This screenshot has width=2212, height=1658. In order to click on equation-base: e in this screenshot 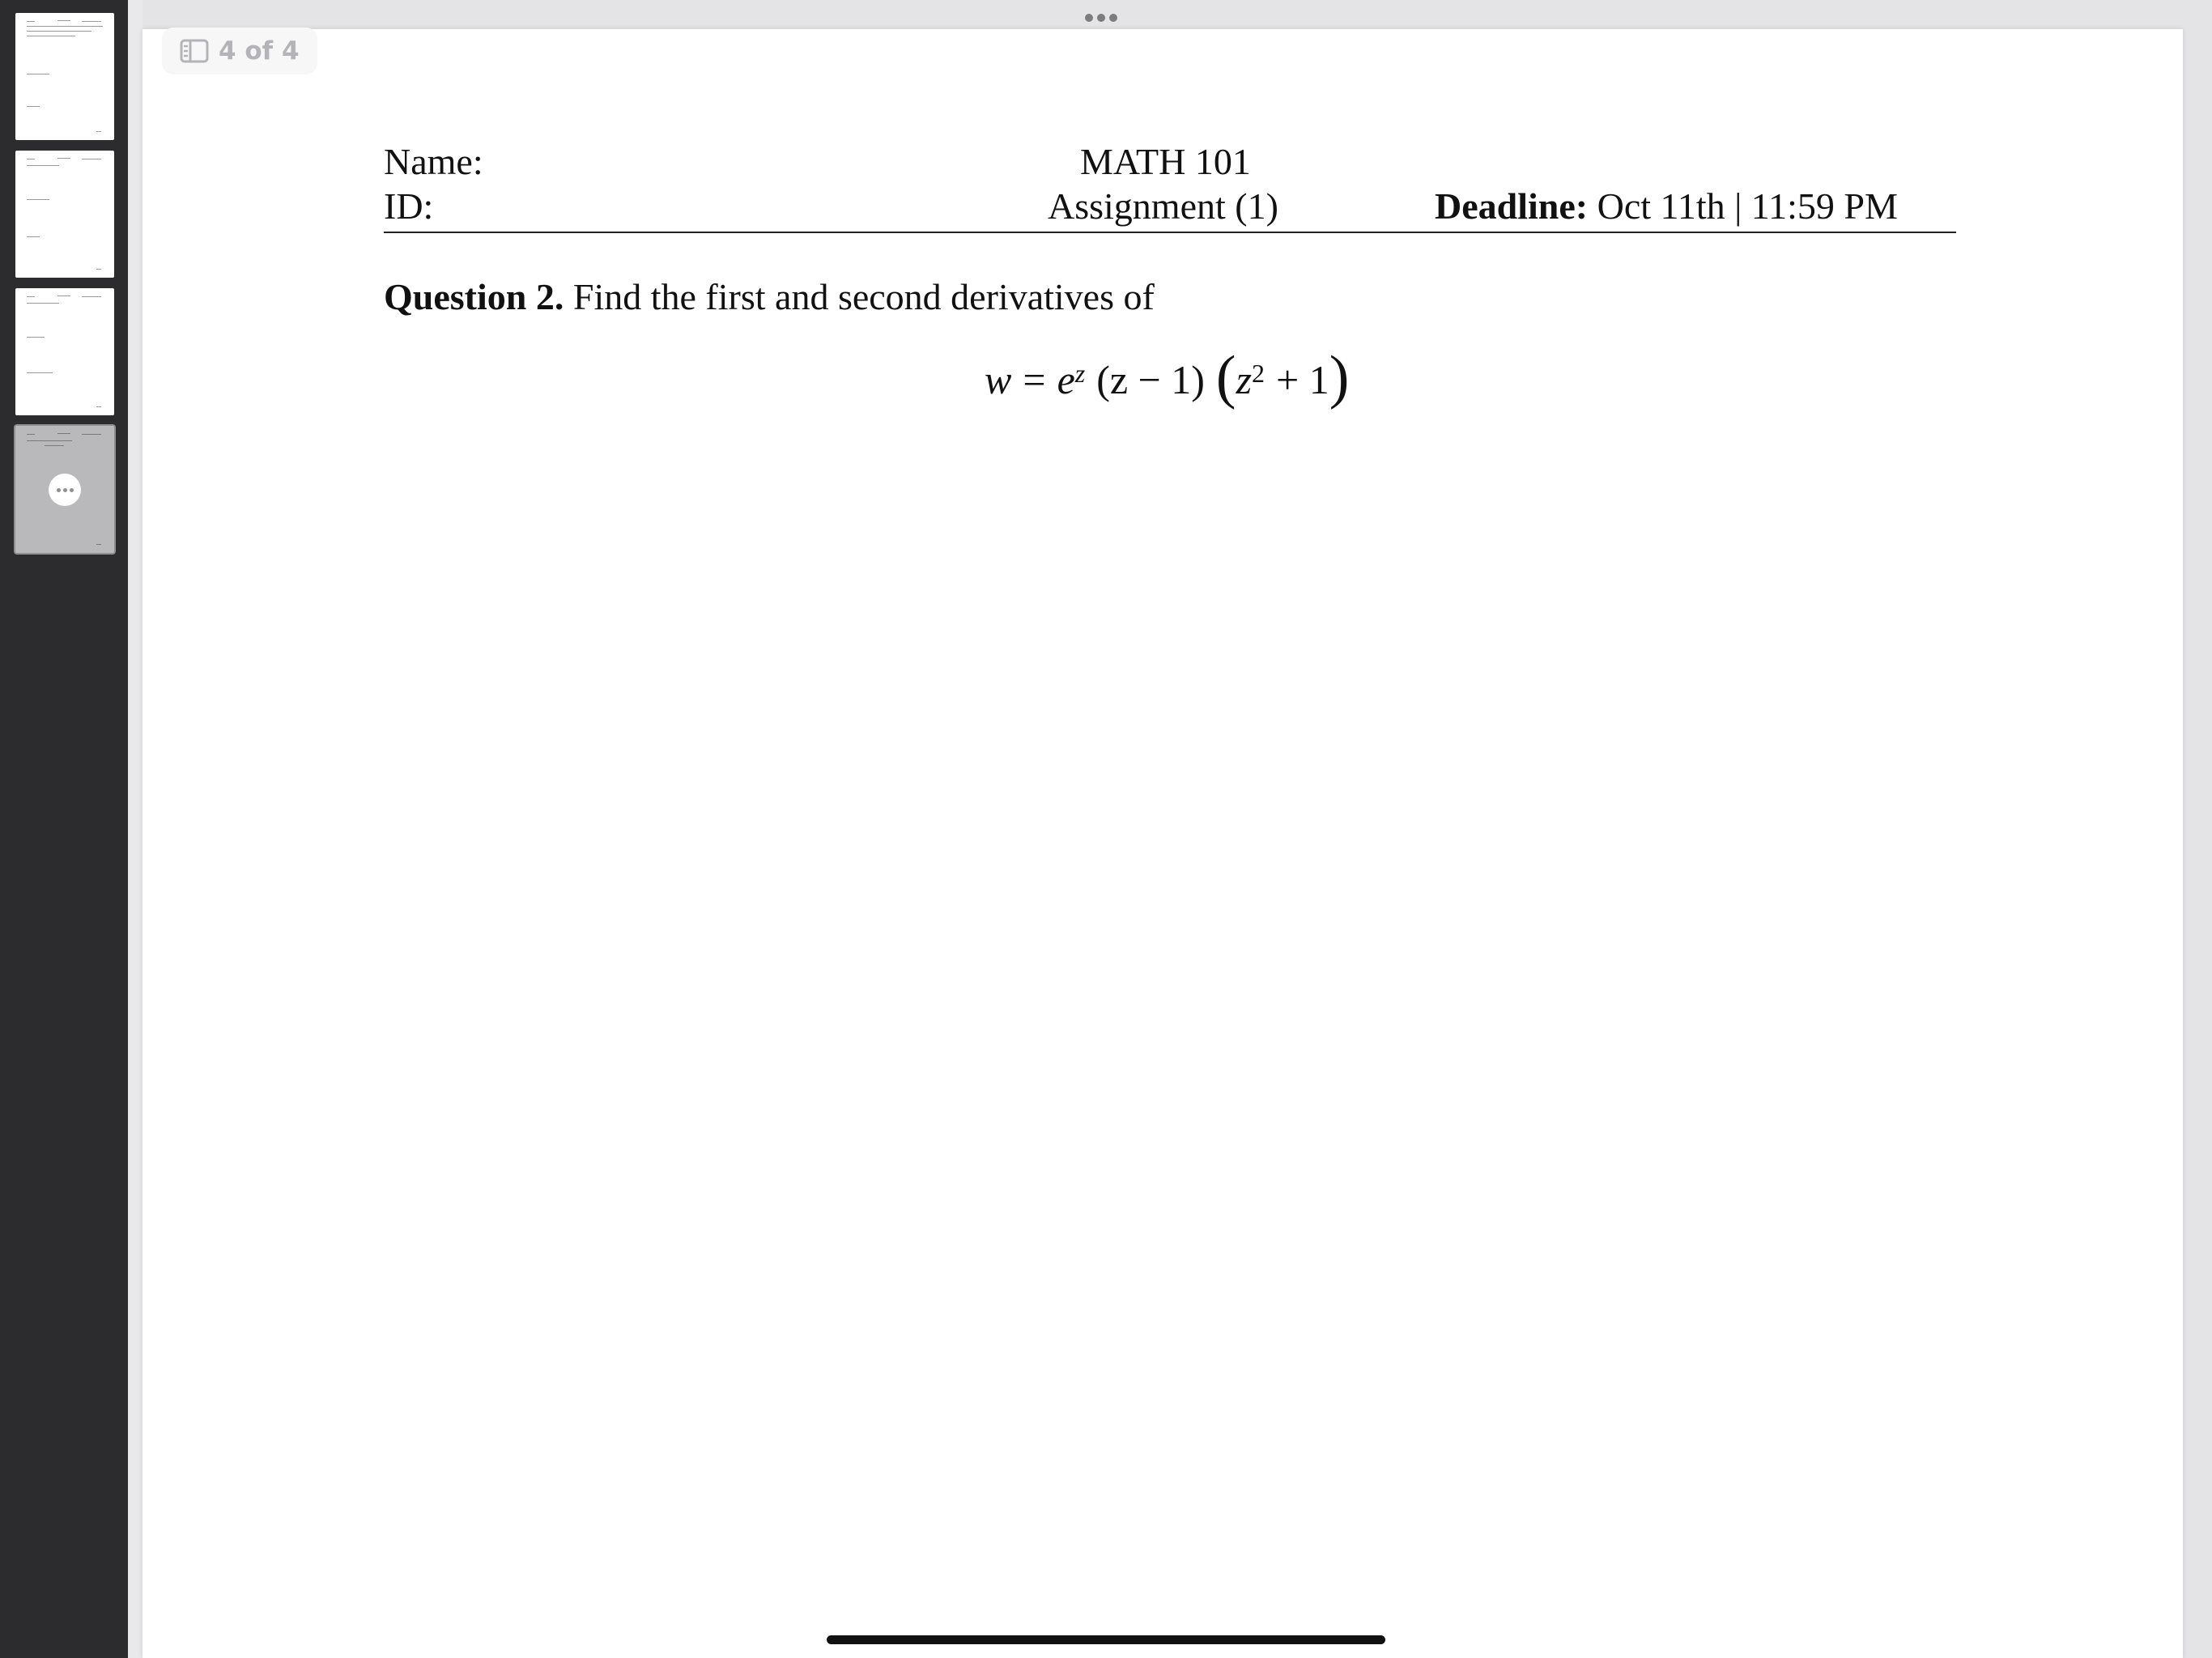, I will do `click(1066, 379)`.